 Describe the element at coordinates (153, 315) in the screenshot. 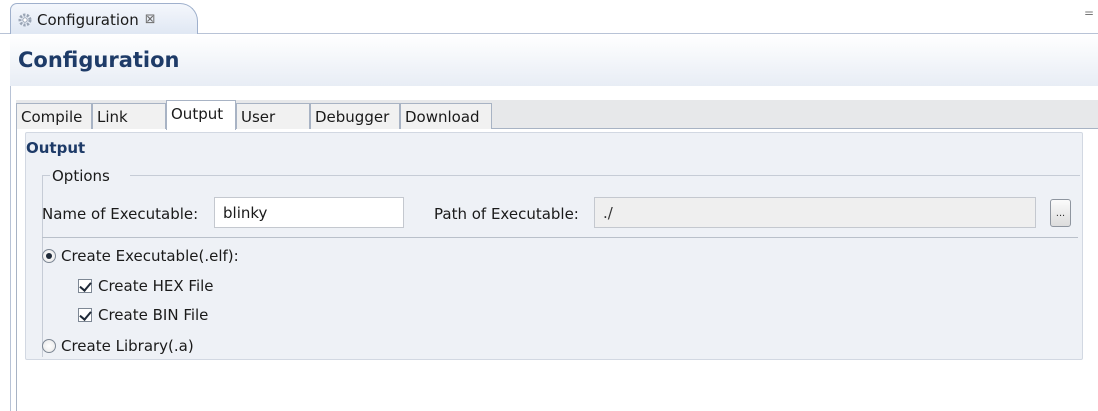

I see `create-bin-label: Create BIN File` at that location.